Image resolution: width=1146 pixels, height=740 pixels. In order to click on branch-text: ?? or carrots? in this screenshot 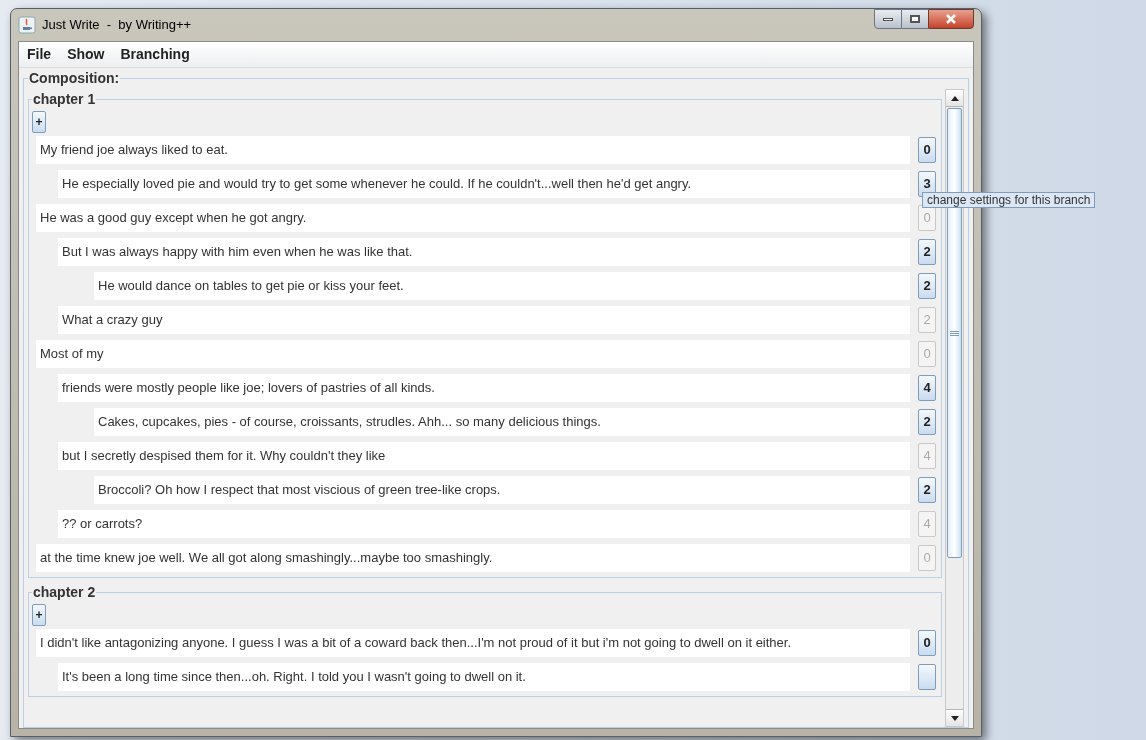, I will do `click(100, 524)`.